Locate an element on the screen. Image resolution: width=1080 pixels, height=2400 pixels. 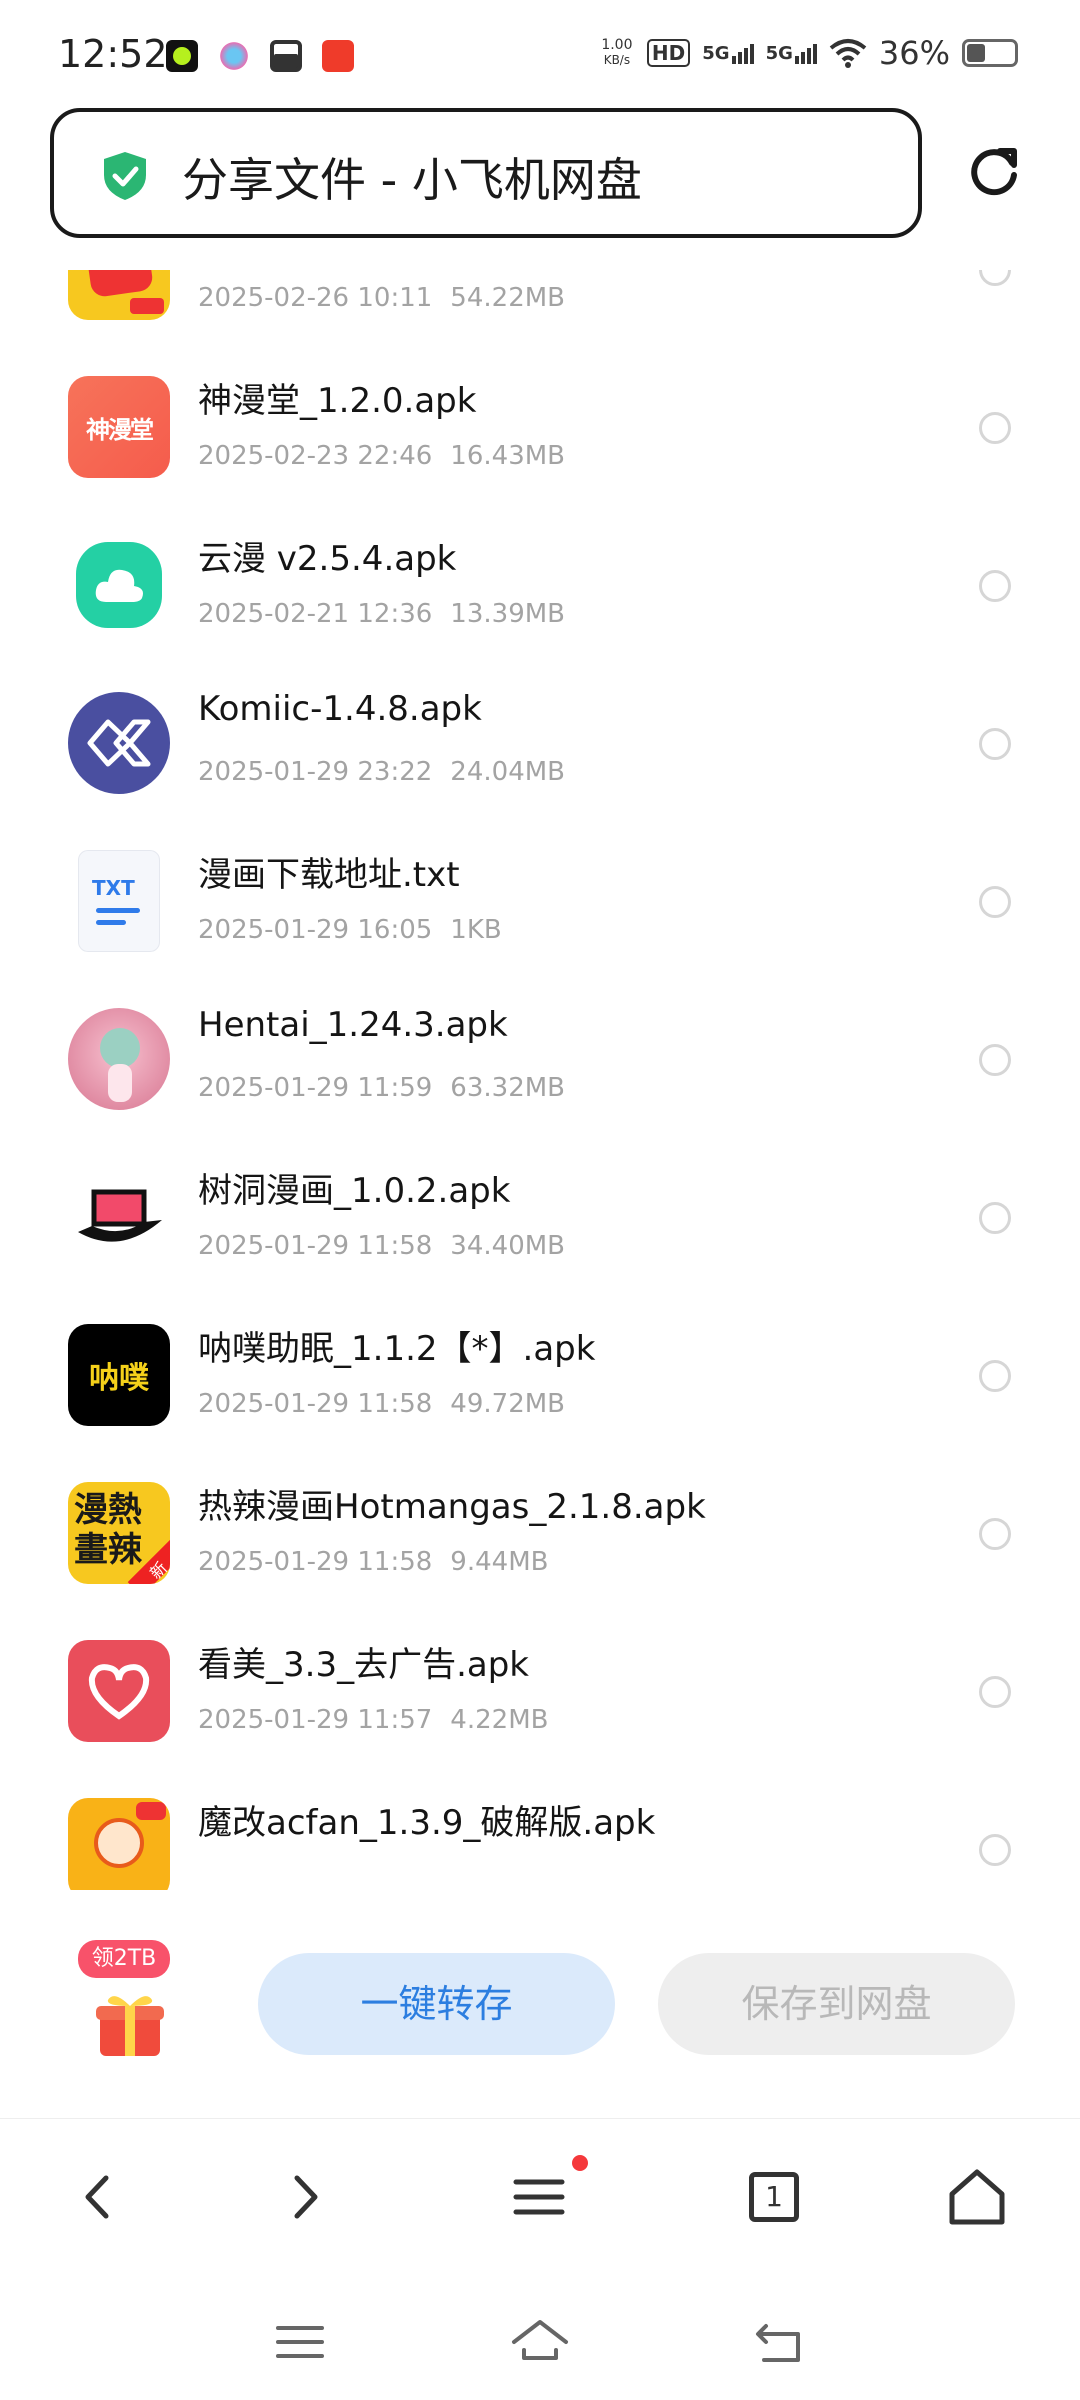
forward-icon is located at coordinates (304, 2197).